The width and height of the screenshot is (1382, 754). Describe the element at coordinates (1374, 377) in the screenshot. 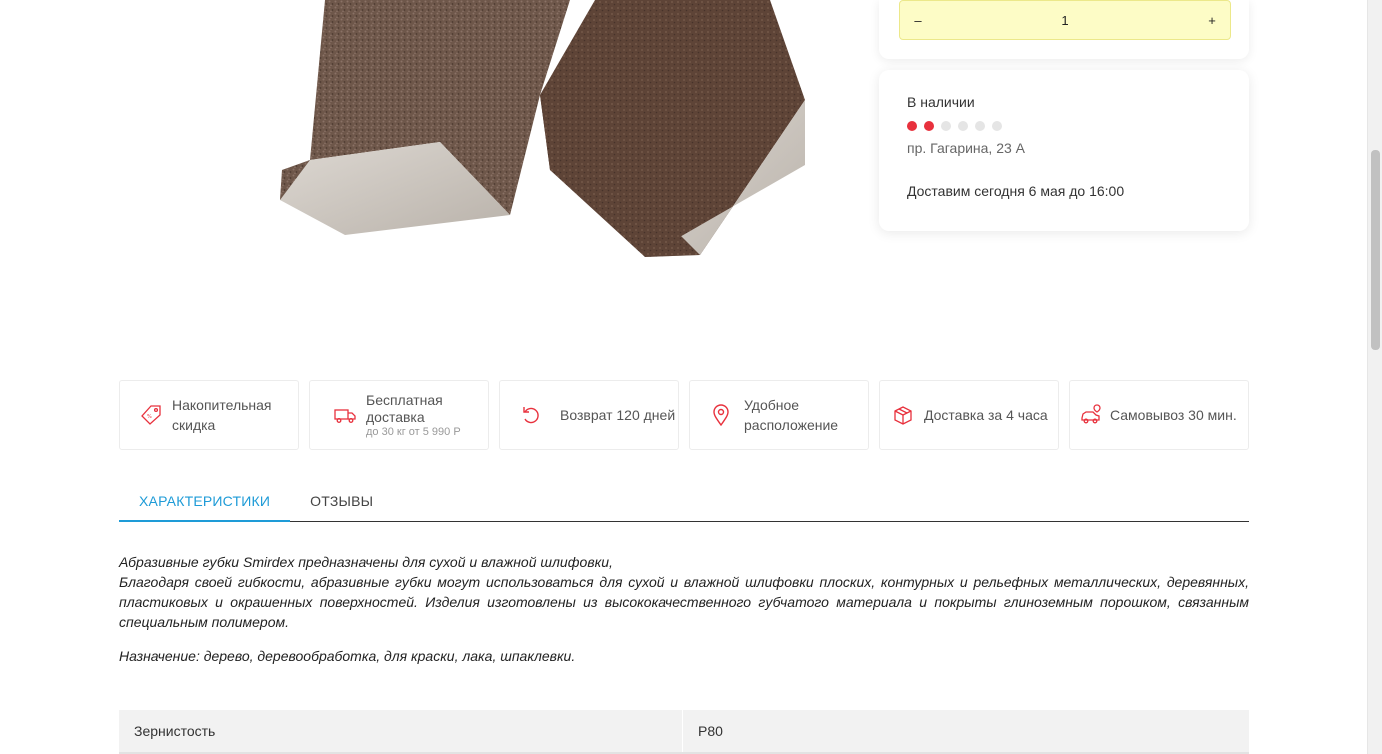

I see `page-scrollbar` at that location.